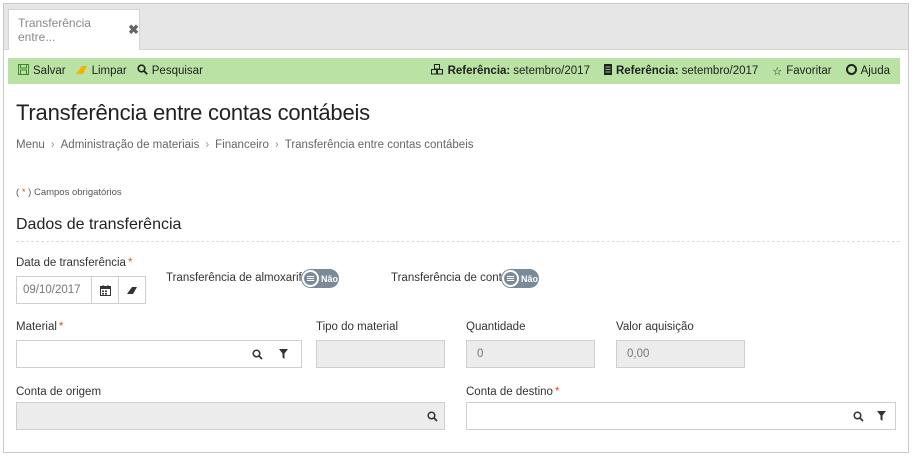 Image resolution: width=914 pixels, height=459 pixels. I want to click on conta-destino-search-button, so click(858, 416).